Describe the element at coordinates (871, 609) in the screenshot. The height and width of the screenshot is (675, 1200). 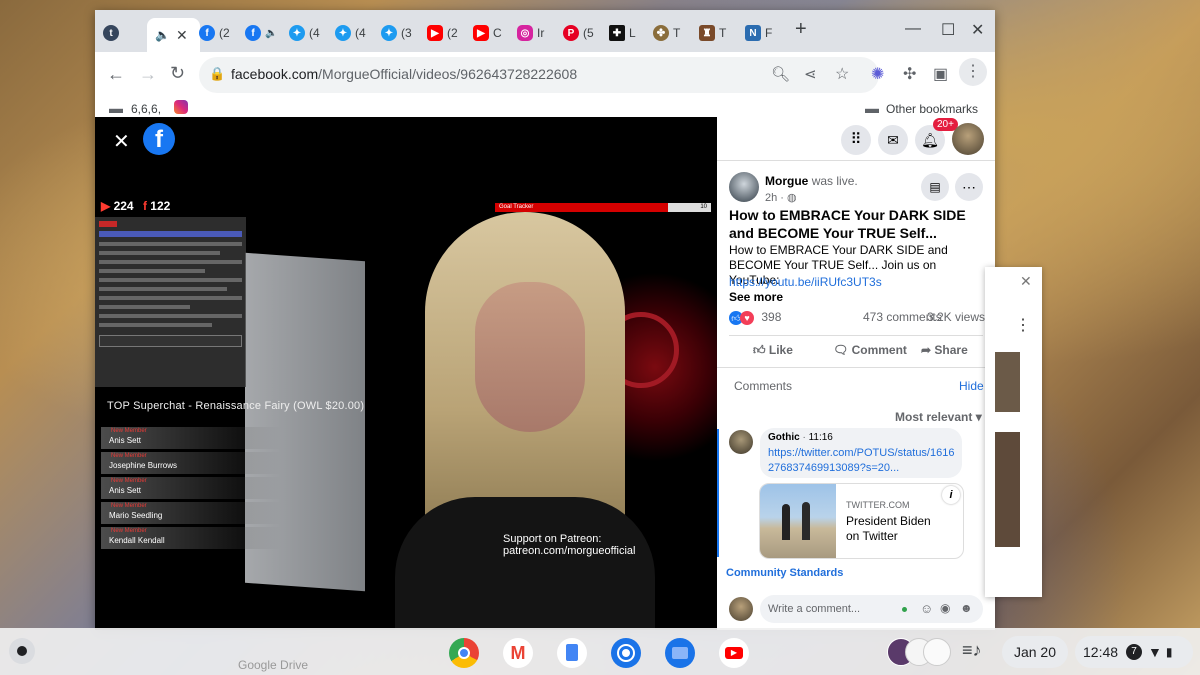
I see `comment-input: Write a comment... ☺ ◉ ☻` at that location.